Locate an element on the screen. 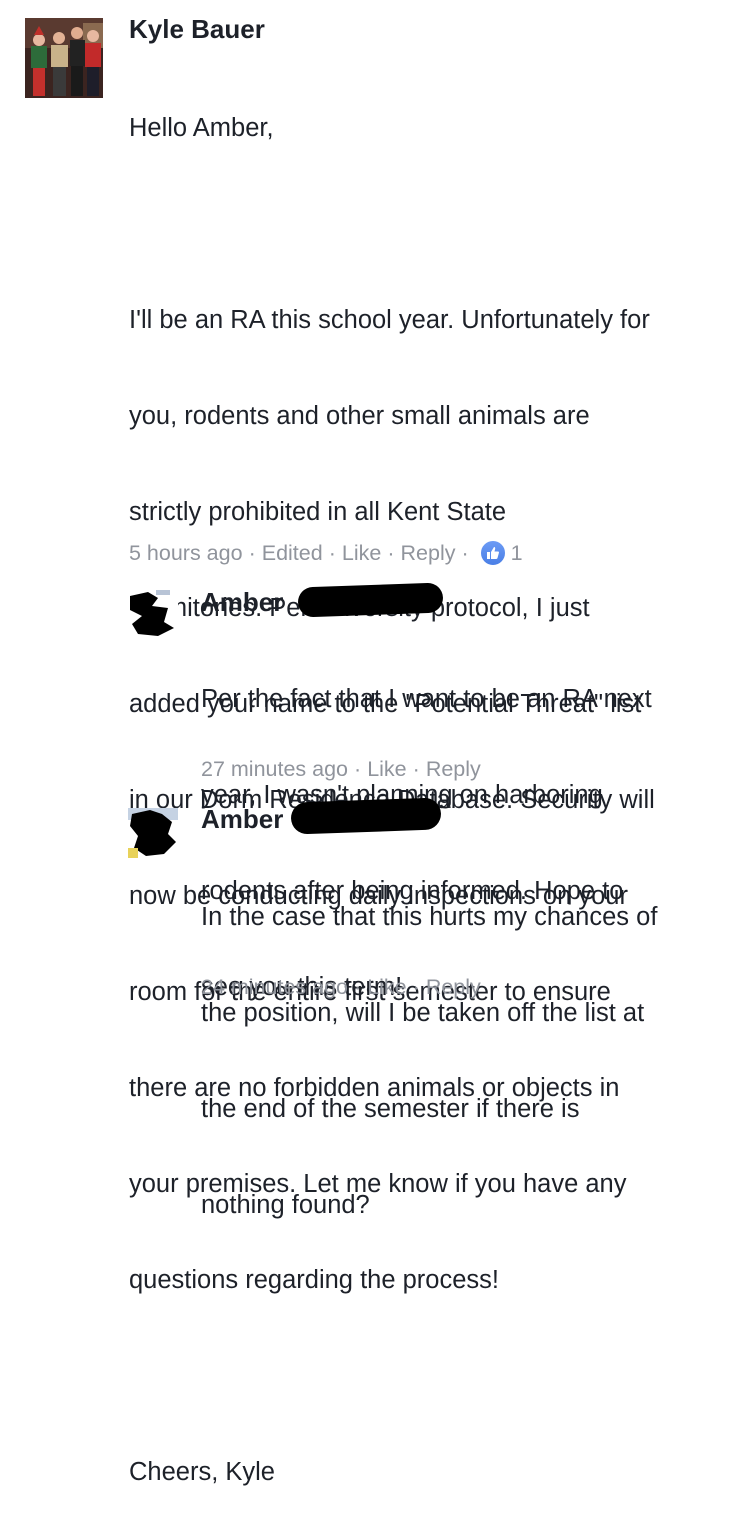 The width and height of the screenshot is (749, 1520). edited-link: Edited is located at coordinates (292, 553).